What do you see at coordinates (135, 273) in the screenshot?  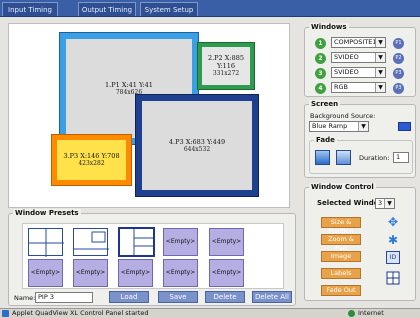 I see `preset-slot-8: <Empty>` at bounding box center [135, 273].